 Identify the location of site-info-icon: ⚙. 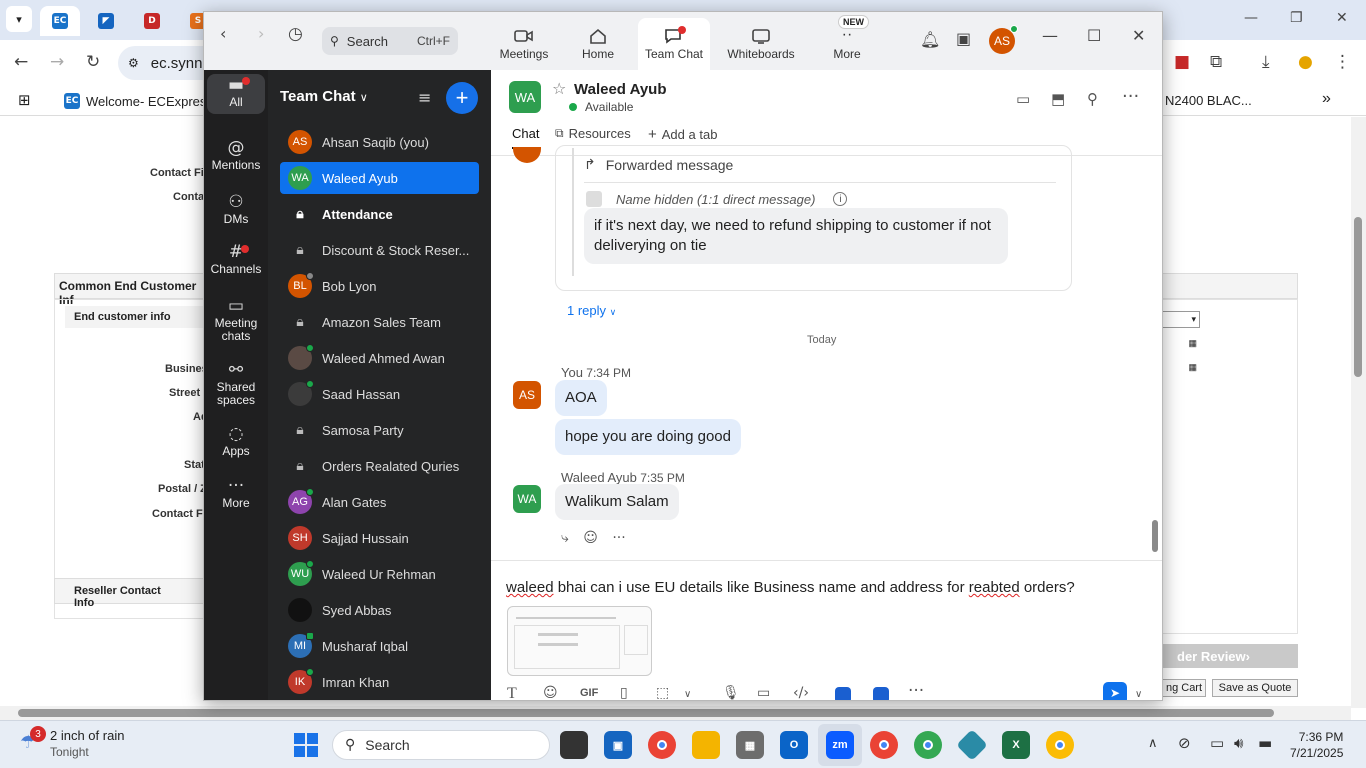
(133, 63).